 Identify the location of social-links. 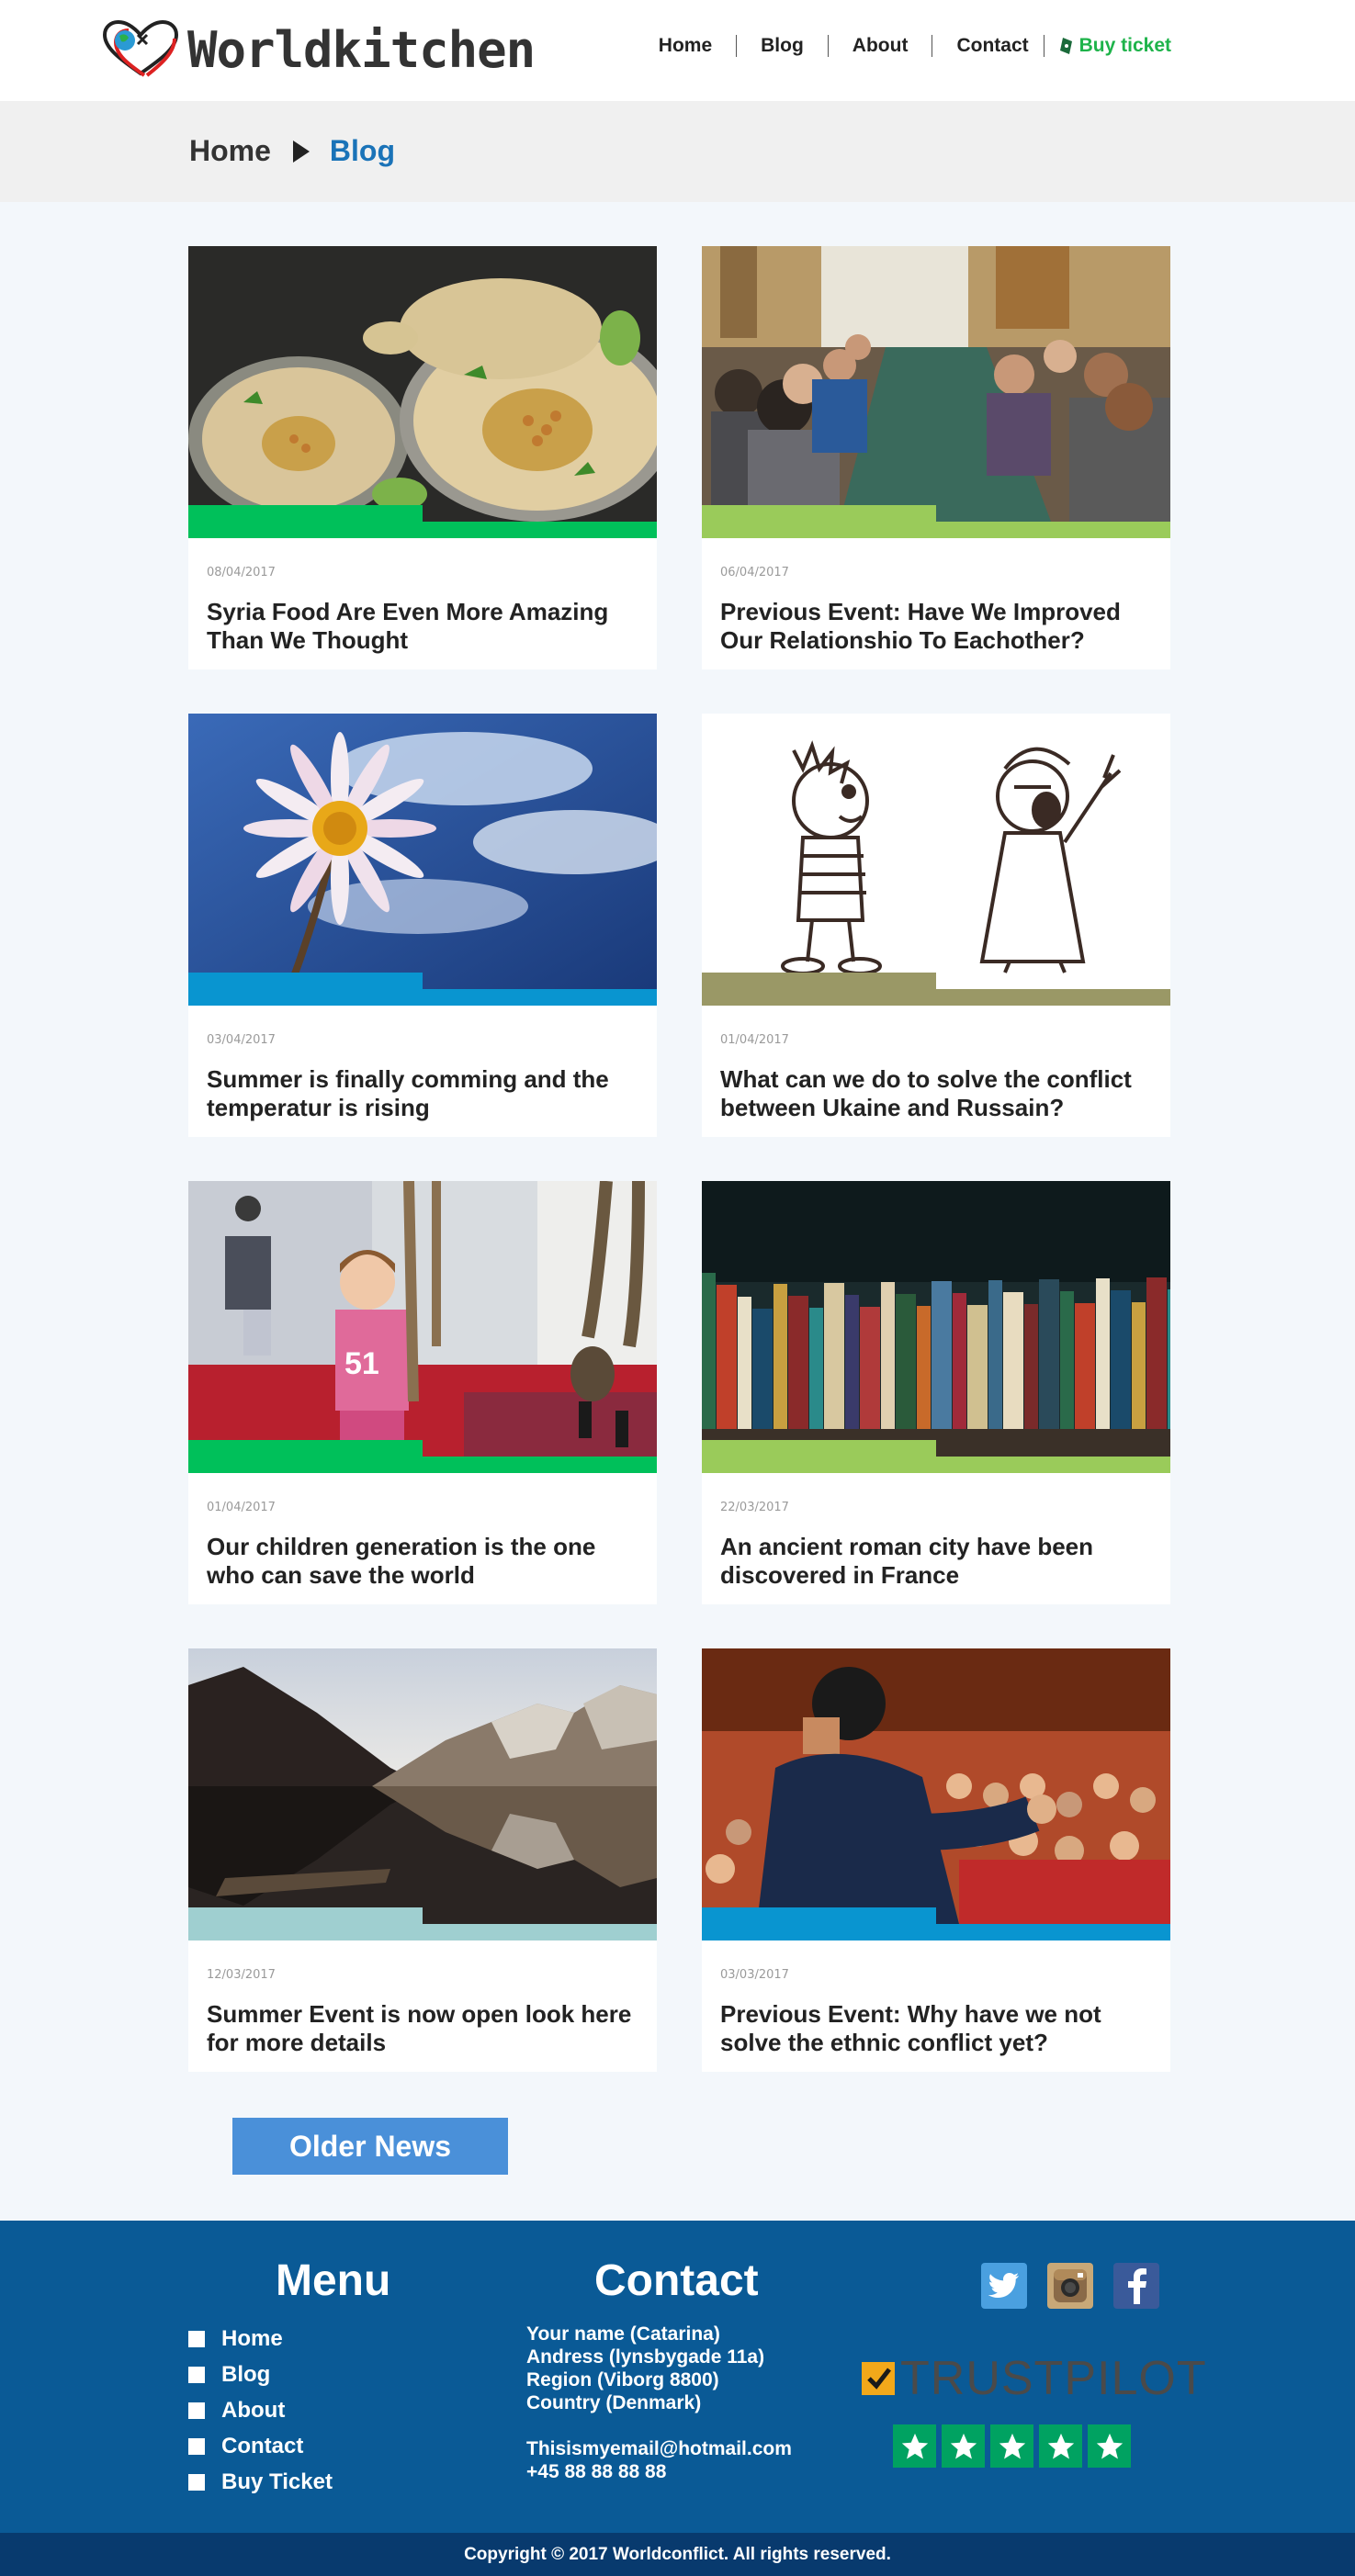
(1070, 2286).